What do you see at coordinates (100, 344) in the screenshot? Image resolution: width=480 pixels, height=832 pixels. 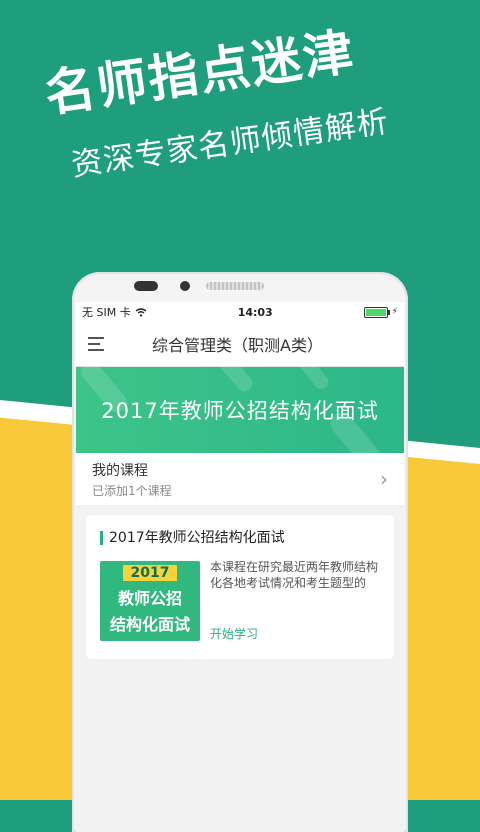 I see `menu-icon` at bounding box center [100, 344].